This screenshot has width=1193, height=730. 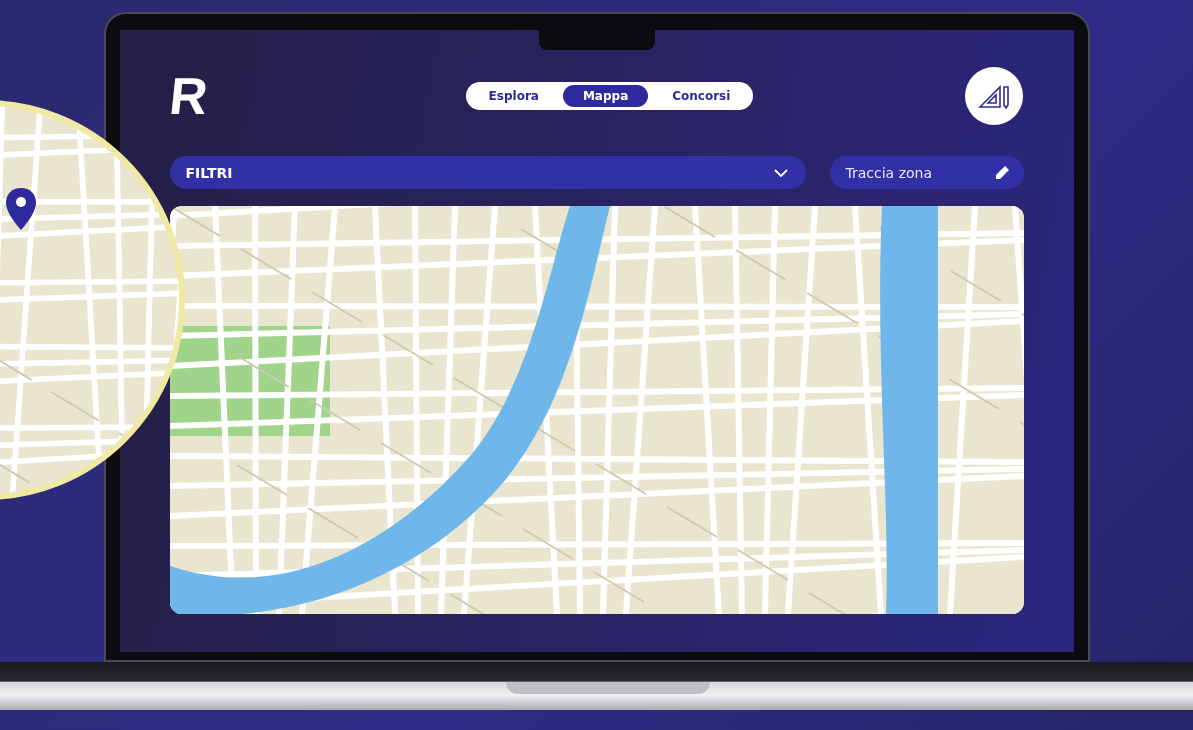 What do you see at coordinates (926, 172) in the screenshot?
I see `draw-zone-button: Traccia zona` at bounding box center [926, 172].